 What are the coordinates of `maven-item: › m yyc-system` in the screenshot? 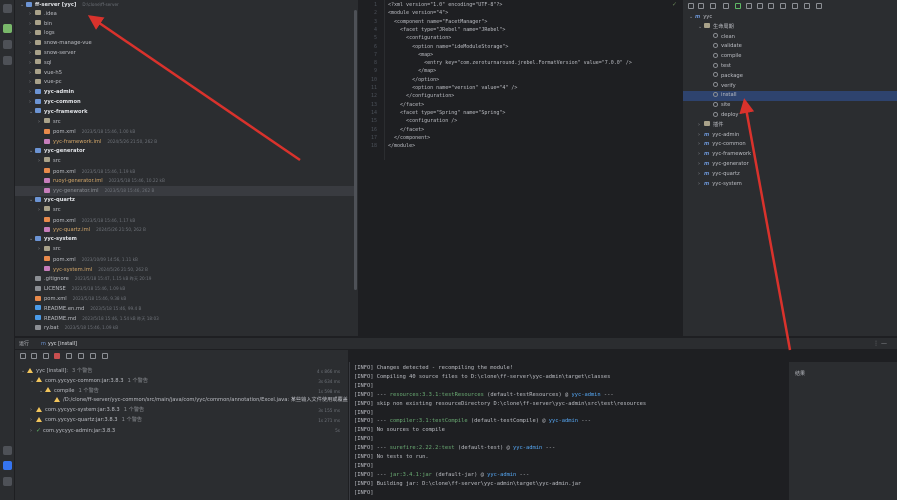 It's located at (790, 185).